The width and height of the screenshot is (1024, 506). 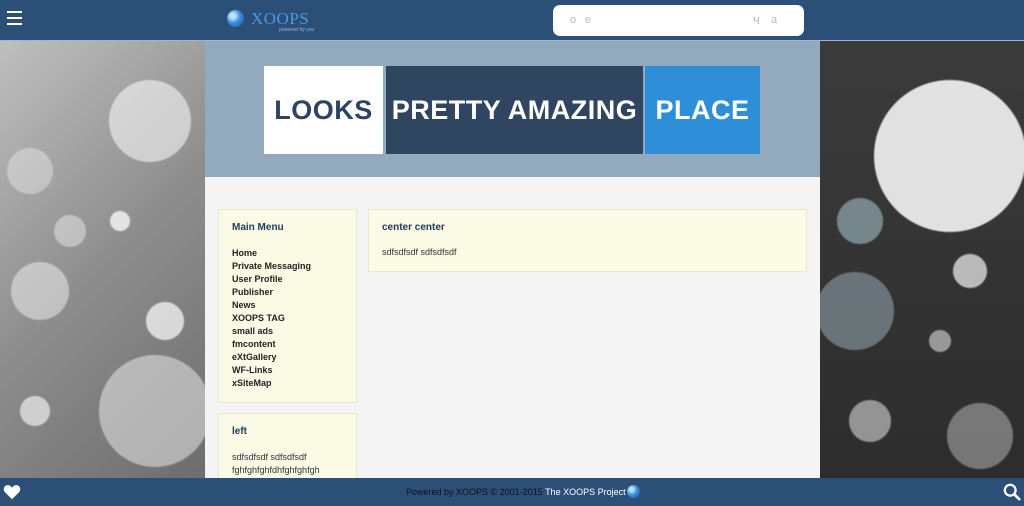 What do you see at coordinates (271, 253) in the screenshot?
I see `menu-item-home: Home` at bounding box center [271, 253].